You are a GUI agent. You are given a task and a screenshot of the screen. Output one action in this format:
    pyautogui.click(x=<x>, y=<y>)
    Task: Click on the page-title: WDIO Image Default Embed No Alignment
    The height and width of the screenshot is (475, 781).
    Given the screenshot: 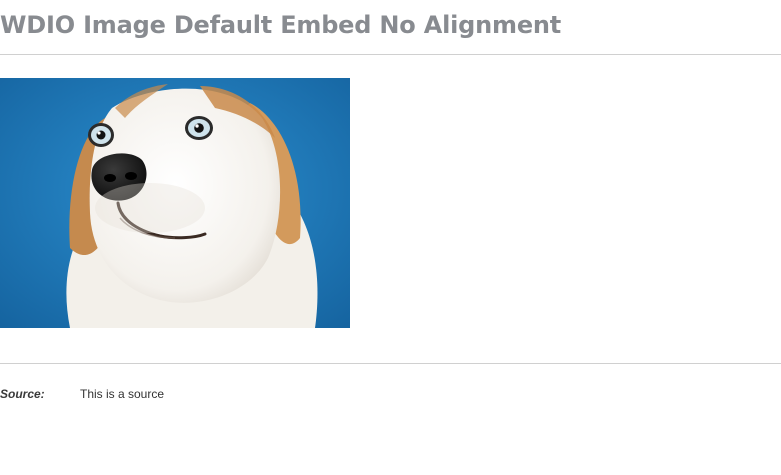 What is the action you would take?
    pyautogui.click(x=281, y=25)
    